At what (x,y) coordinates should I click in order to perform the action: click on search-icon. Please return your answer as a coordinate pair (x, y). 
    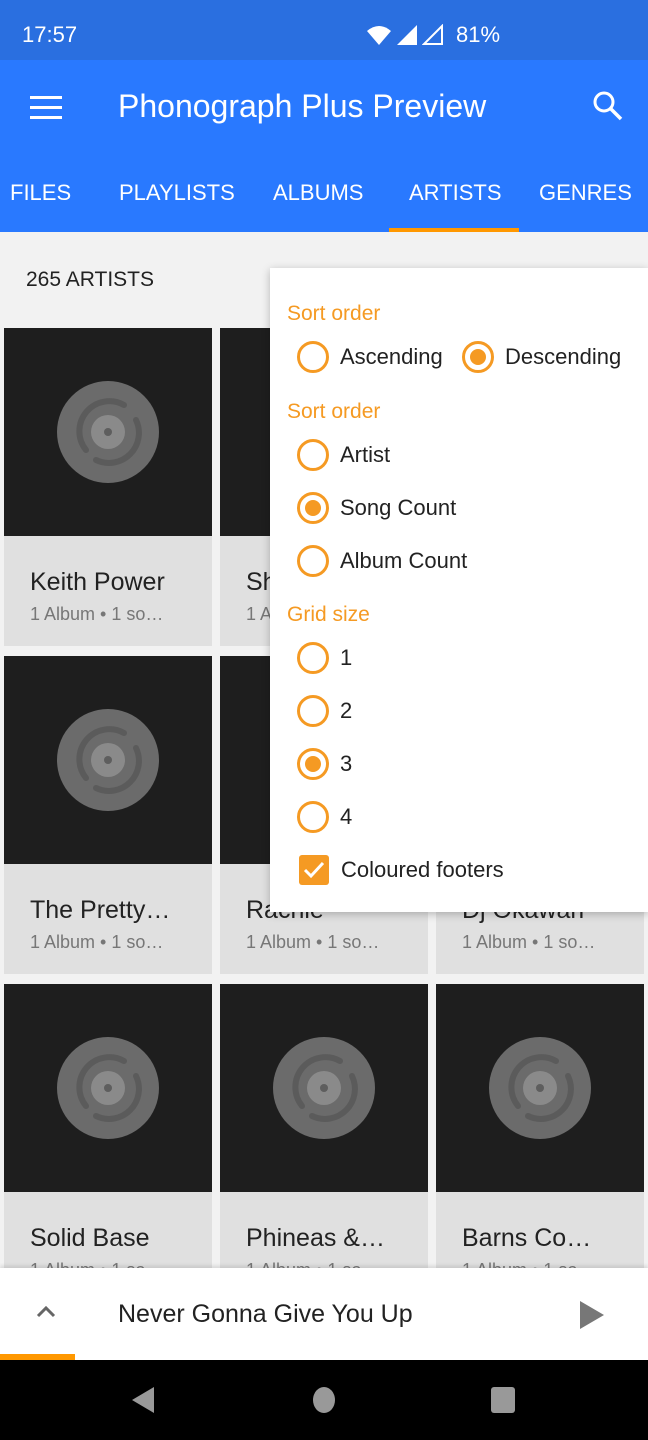
    Looking at the image, I should click on (608, 106).